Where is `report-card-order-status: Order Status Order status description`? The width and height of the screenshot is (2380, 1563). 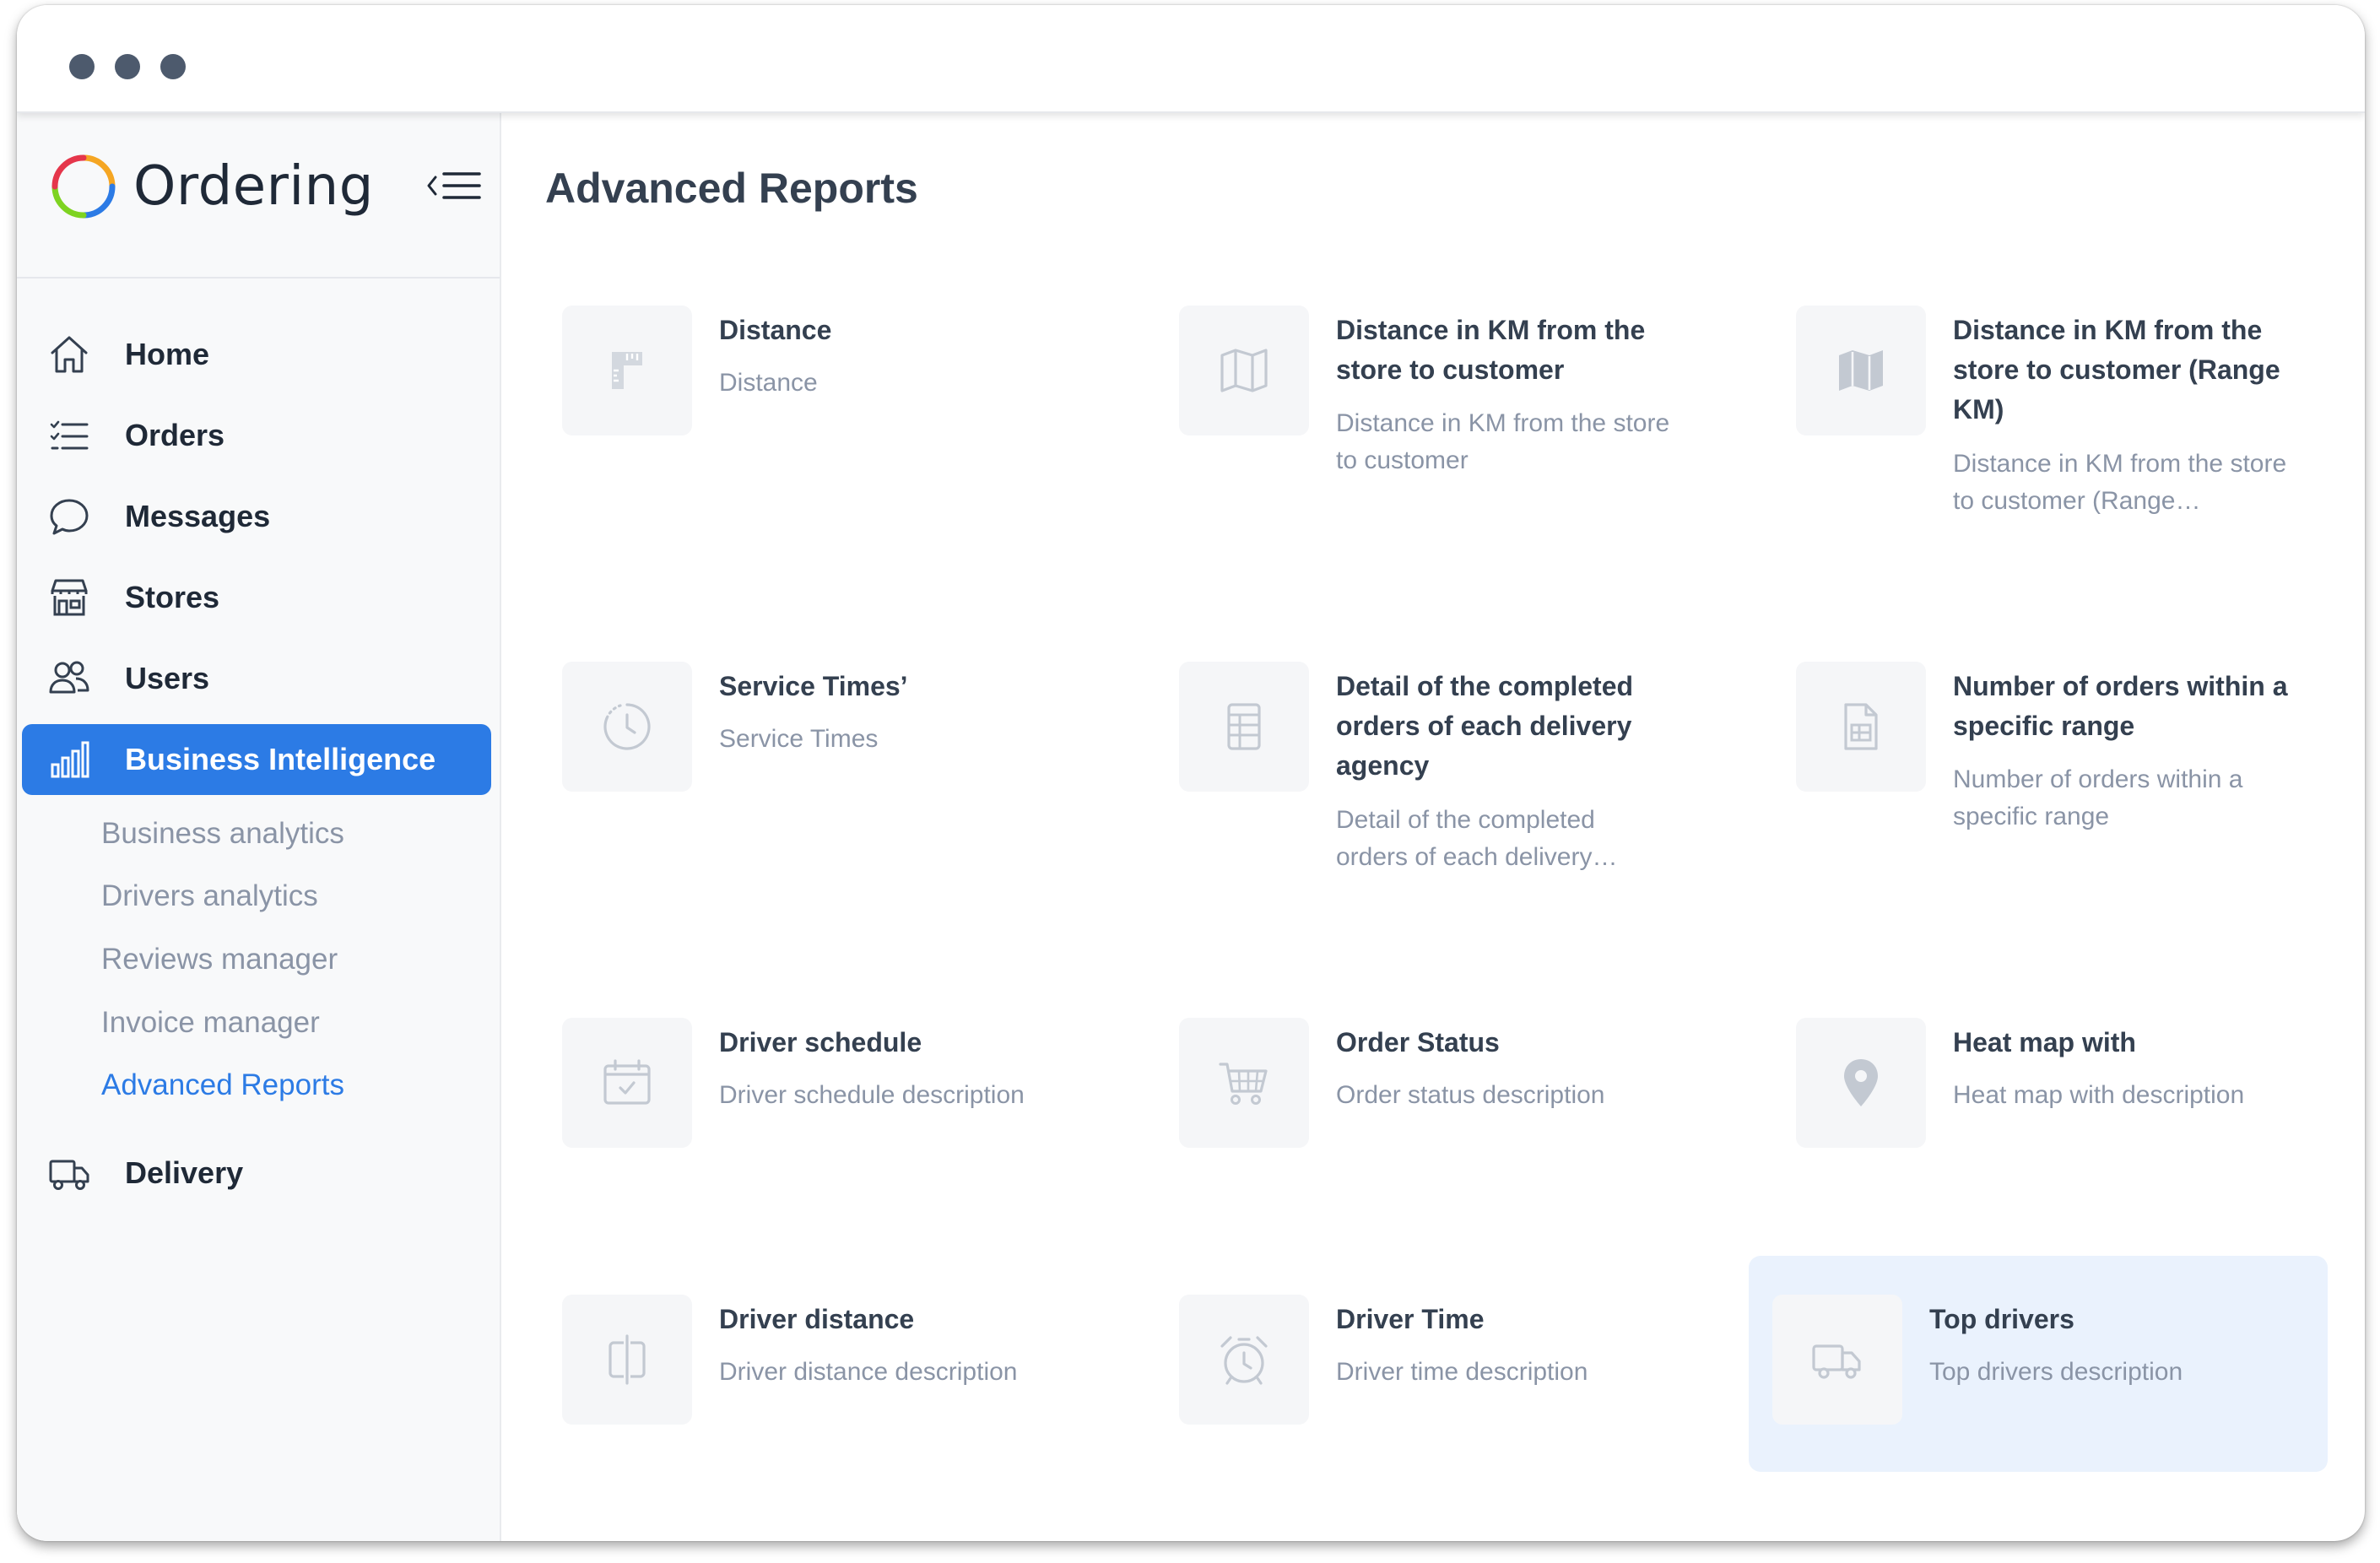 report-card-order-status: Order Status Order status description is located at coordinates (1434, 1123).